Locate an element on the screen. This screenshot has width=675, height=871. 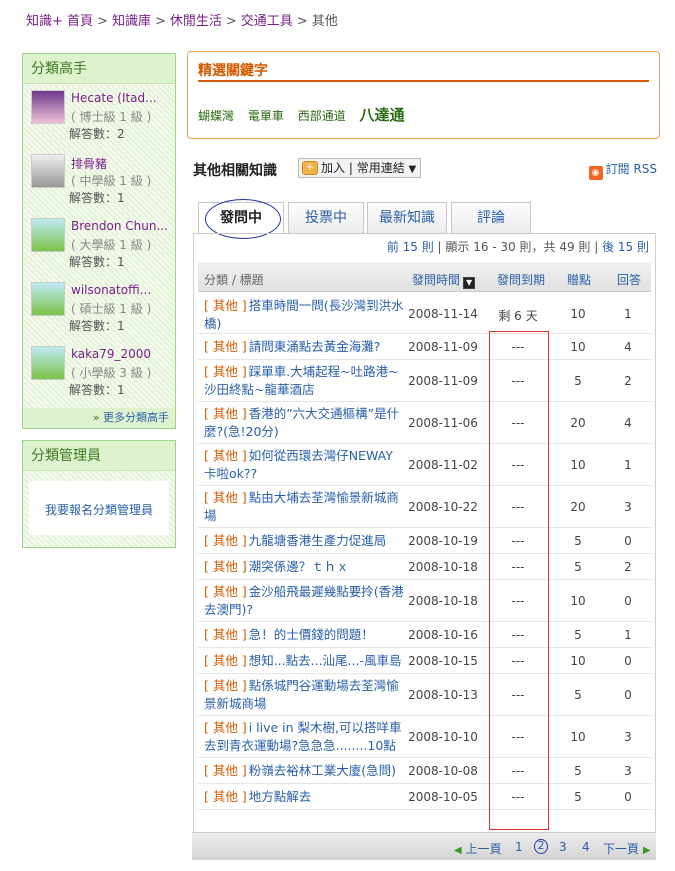
page-current: 2 is located at coordinates (541, 846).